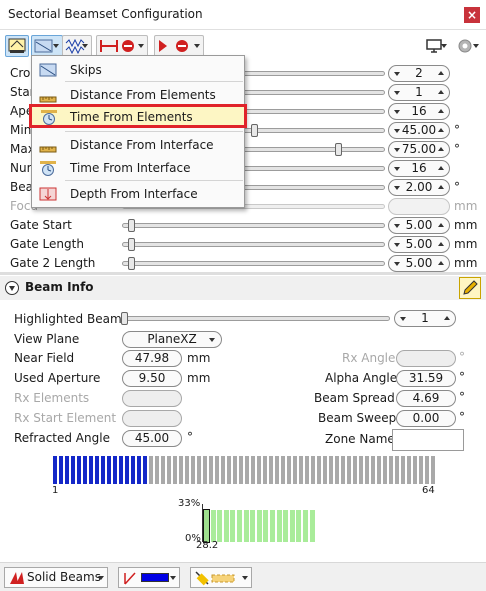 The width and height of the screenshot is (486, 591). I want to click on title-bar: Sectorial Beamset Configuration ×, so click(243, 15).